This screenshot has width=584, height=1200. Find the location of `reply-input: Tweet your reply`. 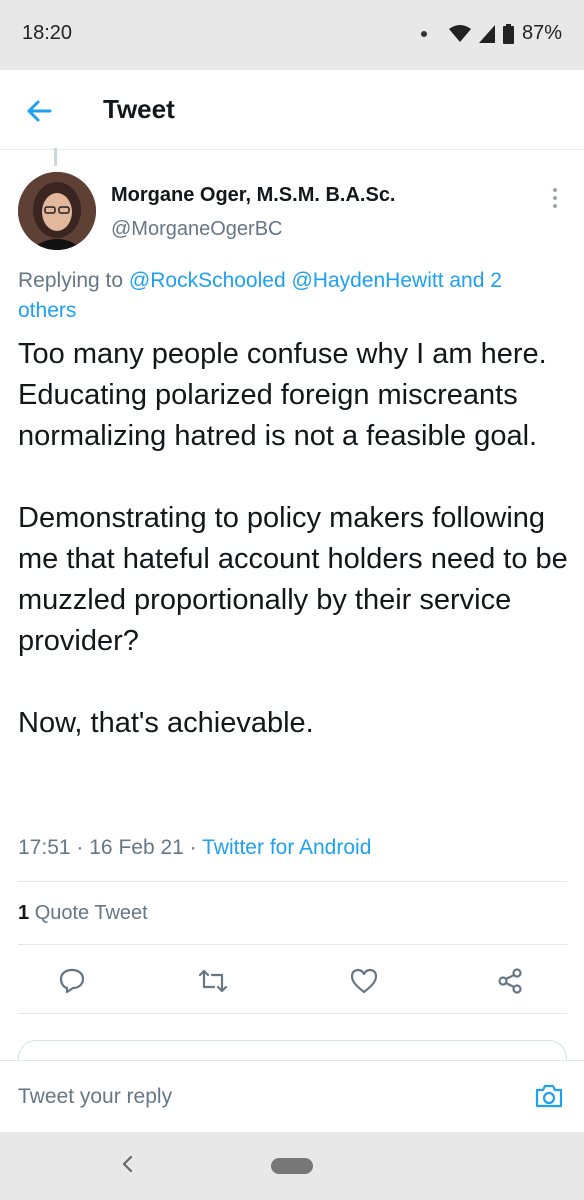

reply-input: Tweet your reply is located at coordinates (95, 1097).